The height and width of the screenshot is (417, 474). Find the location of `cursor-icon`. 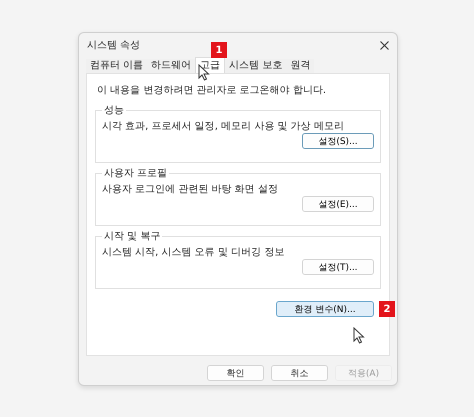

cursor-icon is located at coordinates (359, 335).